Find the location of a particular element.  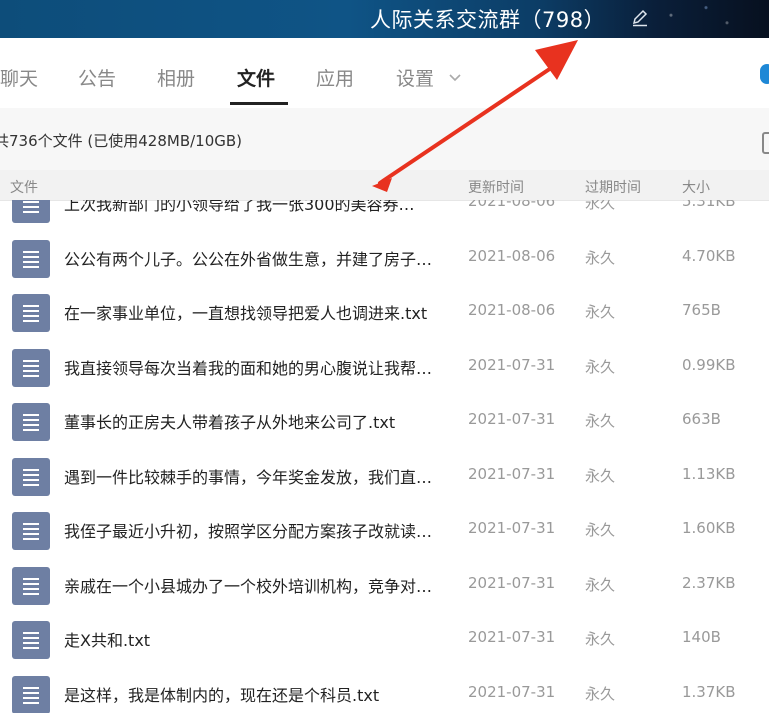

tab-bar: 聊天 公告 相册 文件 应用 设置 is located at coordinates (384, 73).